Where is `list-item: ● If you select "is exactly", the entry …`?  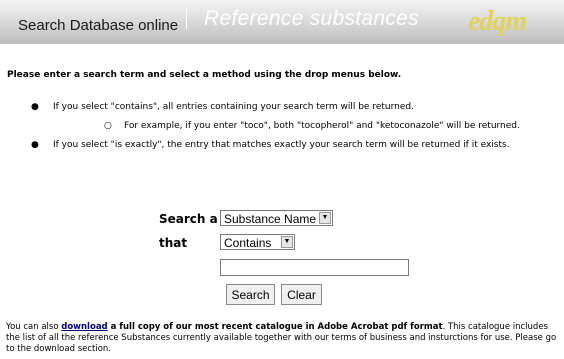
list-item: ● If you select "is exactly", the entry … is located at coordinates (286, 145).